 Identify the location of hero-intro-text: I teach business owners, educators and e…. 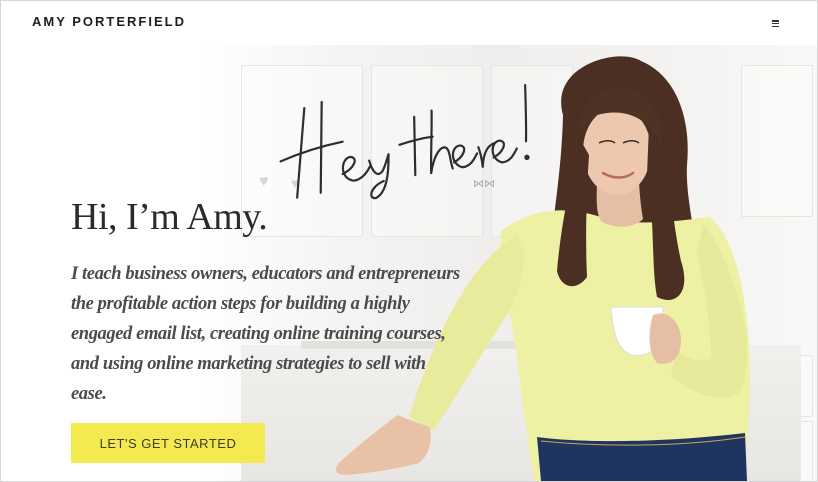
(265, 334).